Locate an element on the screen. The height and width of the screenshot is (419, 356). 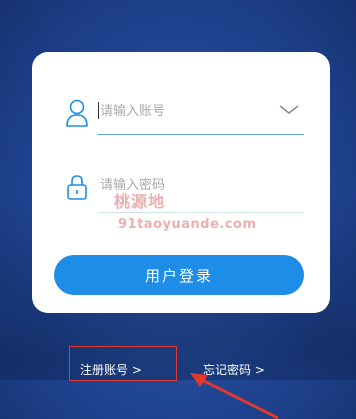
login-button: 用户登录 is located at coordinates (179, 275).